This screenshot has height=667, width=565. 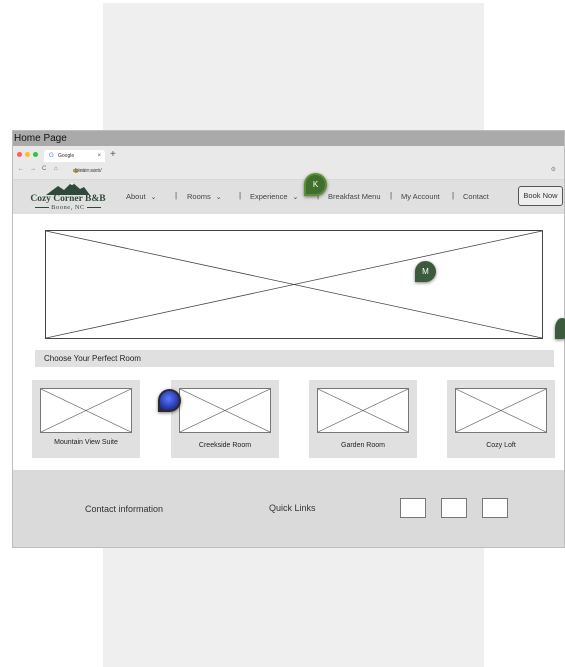 What do you see at coordinates (476, 196) in the screenshot?
I see `menu-item-contact: Contact` at bounding box center [476, 196].